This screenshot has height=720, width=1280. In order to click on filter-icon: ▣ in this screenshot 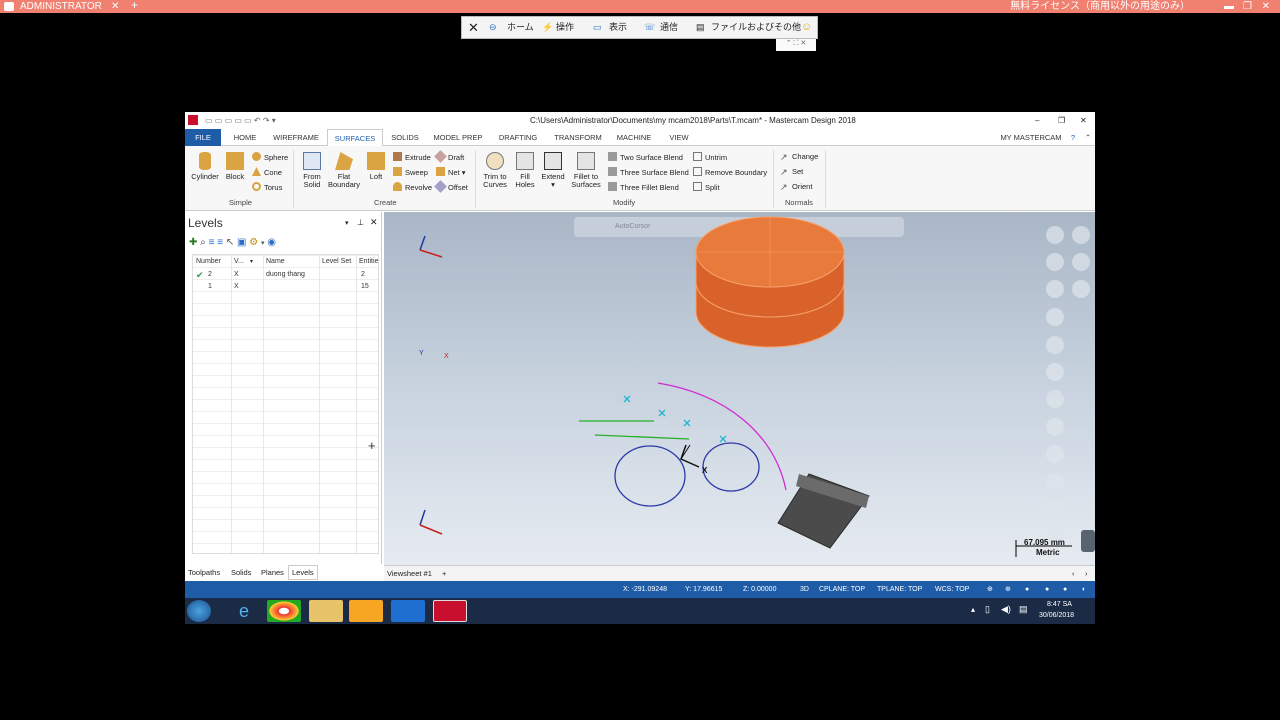, I will do `click(241, 242)`.